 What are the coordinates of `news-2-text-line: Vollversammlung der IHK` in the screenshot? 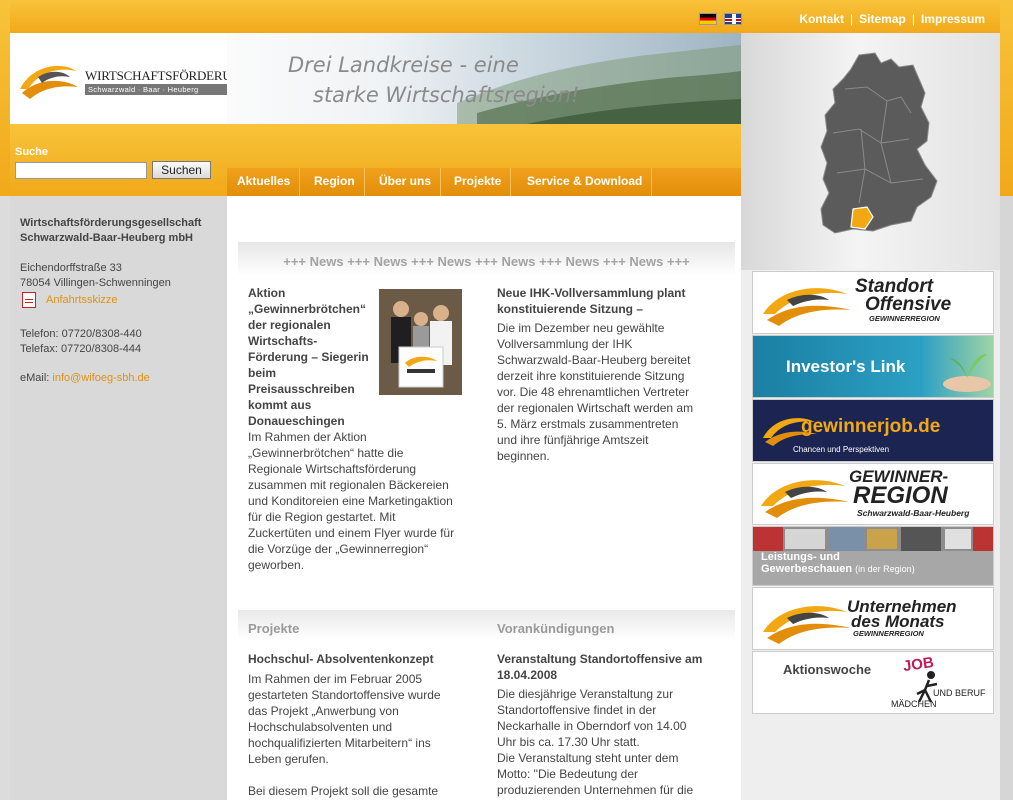 It's located at (565, 344).